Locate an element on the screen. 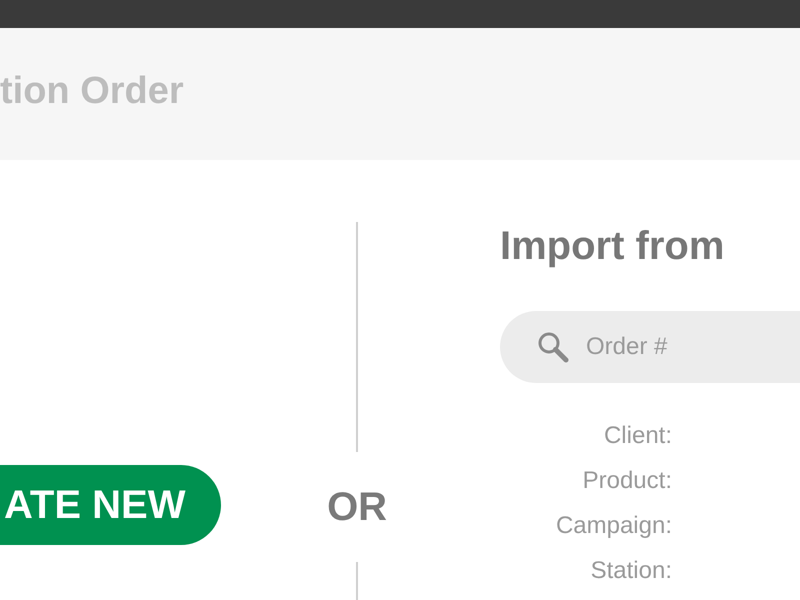  dialog-title: tion Order is located at coordinates (92, 91).